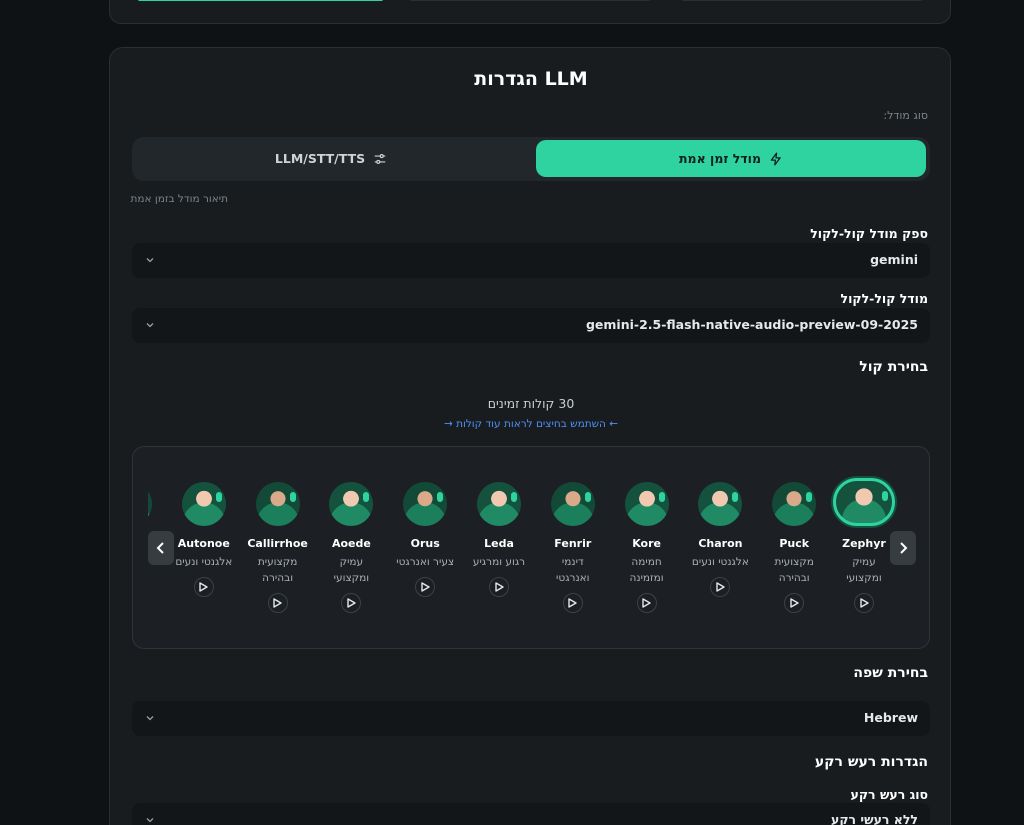 The width and height of the screenshot is (1024, 825). I want to click on voice-name: Puck, so click(794, 543).